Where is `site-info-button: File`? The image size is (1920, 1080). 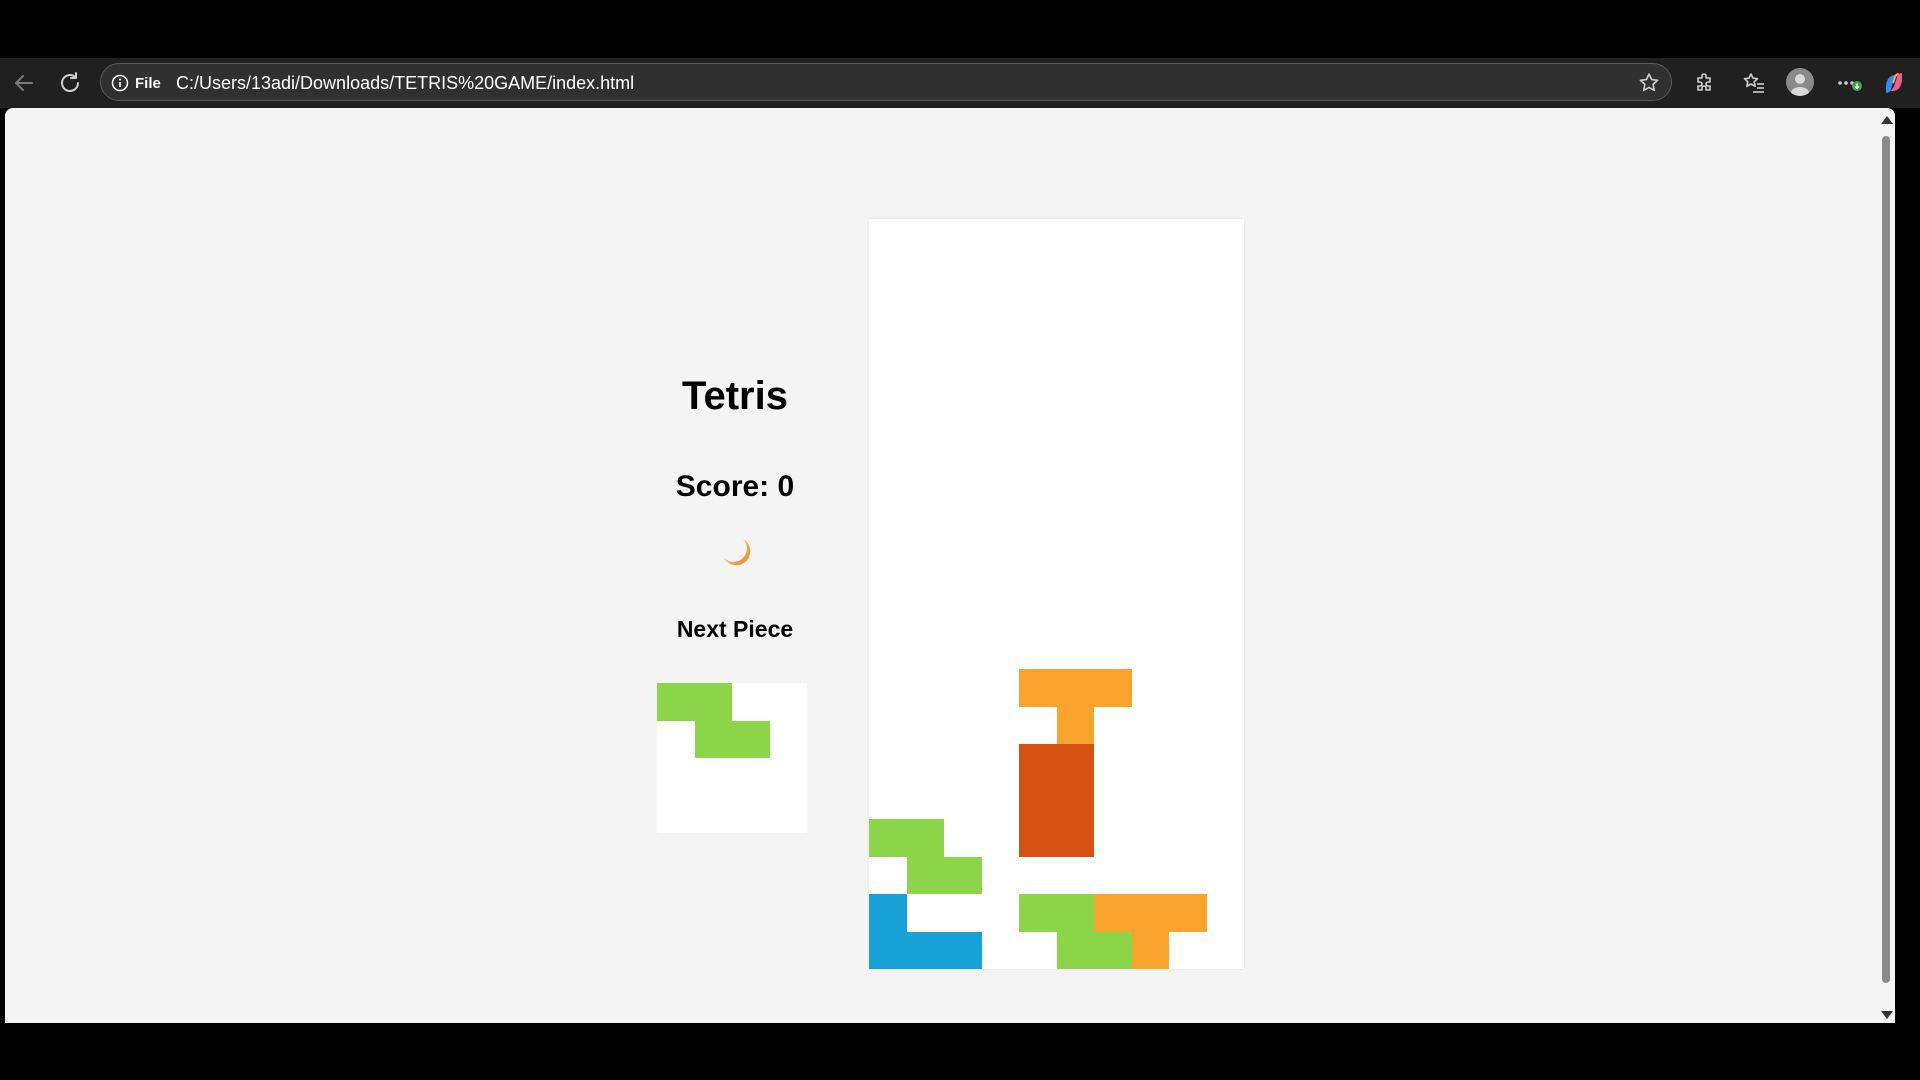 site-info-button: File is located at coordinates (136, 83).